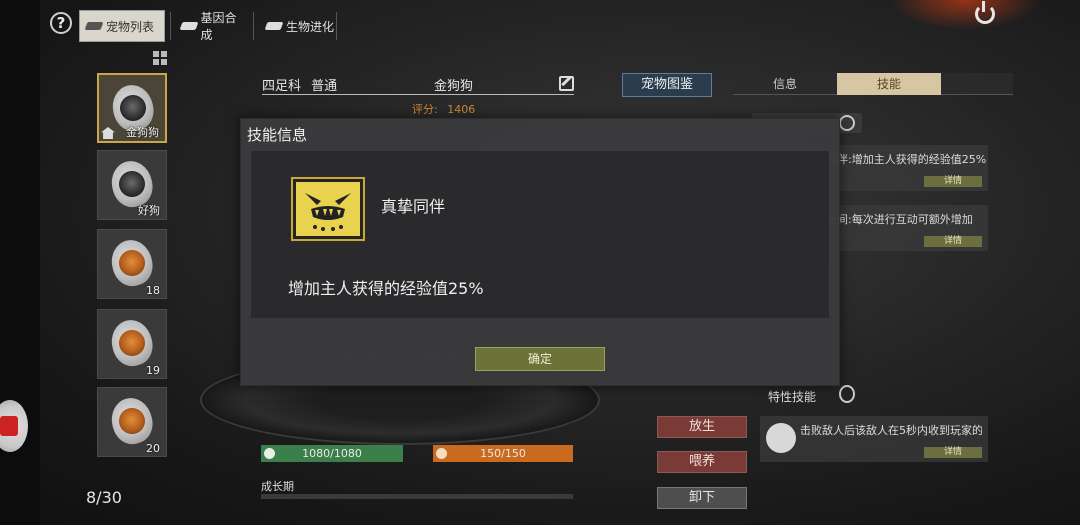  I want to click on growth-bar, so click(417, 496).